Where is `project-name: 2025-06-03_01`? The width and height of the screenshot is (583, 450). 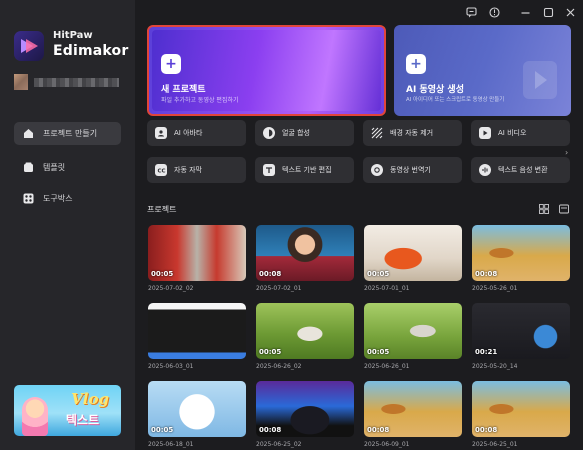 project-name: 2025-06-03_01 is located at coordinates (171, 366).